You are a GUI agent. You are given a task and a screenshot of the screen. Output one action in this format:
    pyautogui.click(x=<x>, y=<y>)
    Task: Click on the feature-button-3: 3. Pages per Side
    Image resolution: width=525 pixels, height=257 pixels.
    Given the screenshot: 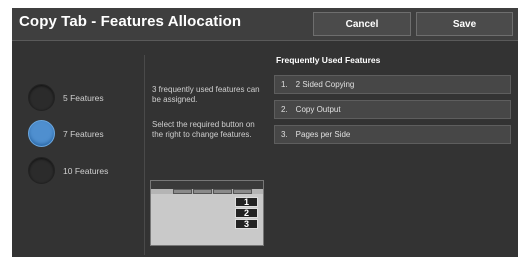 What is the action you would take?
    pyautogui.click(x=392, y=134)
    